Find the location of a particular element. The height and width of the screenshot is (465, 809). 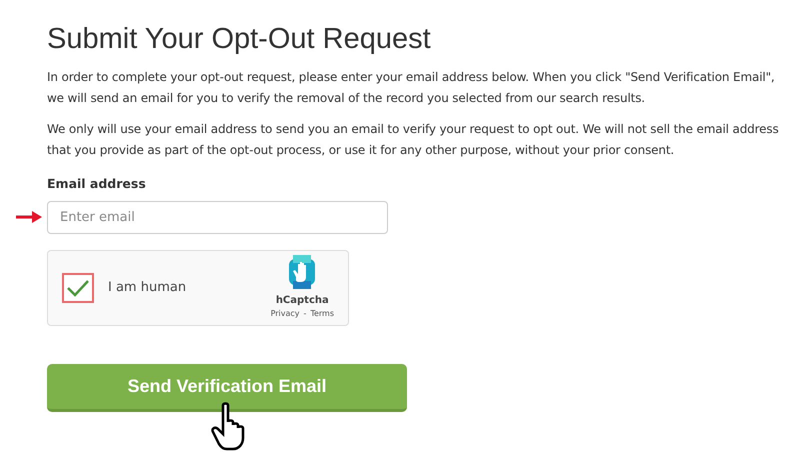

paragraph: We only will use your email address to send you an email to verify your request to opt out. We will not sell the email address that you provide as part of the opt-out process, or use it for any other purpose, without your prior consent. is located at coordinates (413, 139).